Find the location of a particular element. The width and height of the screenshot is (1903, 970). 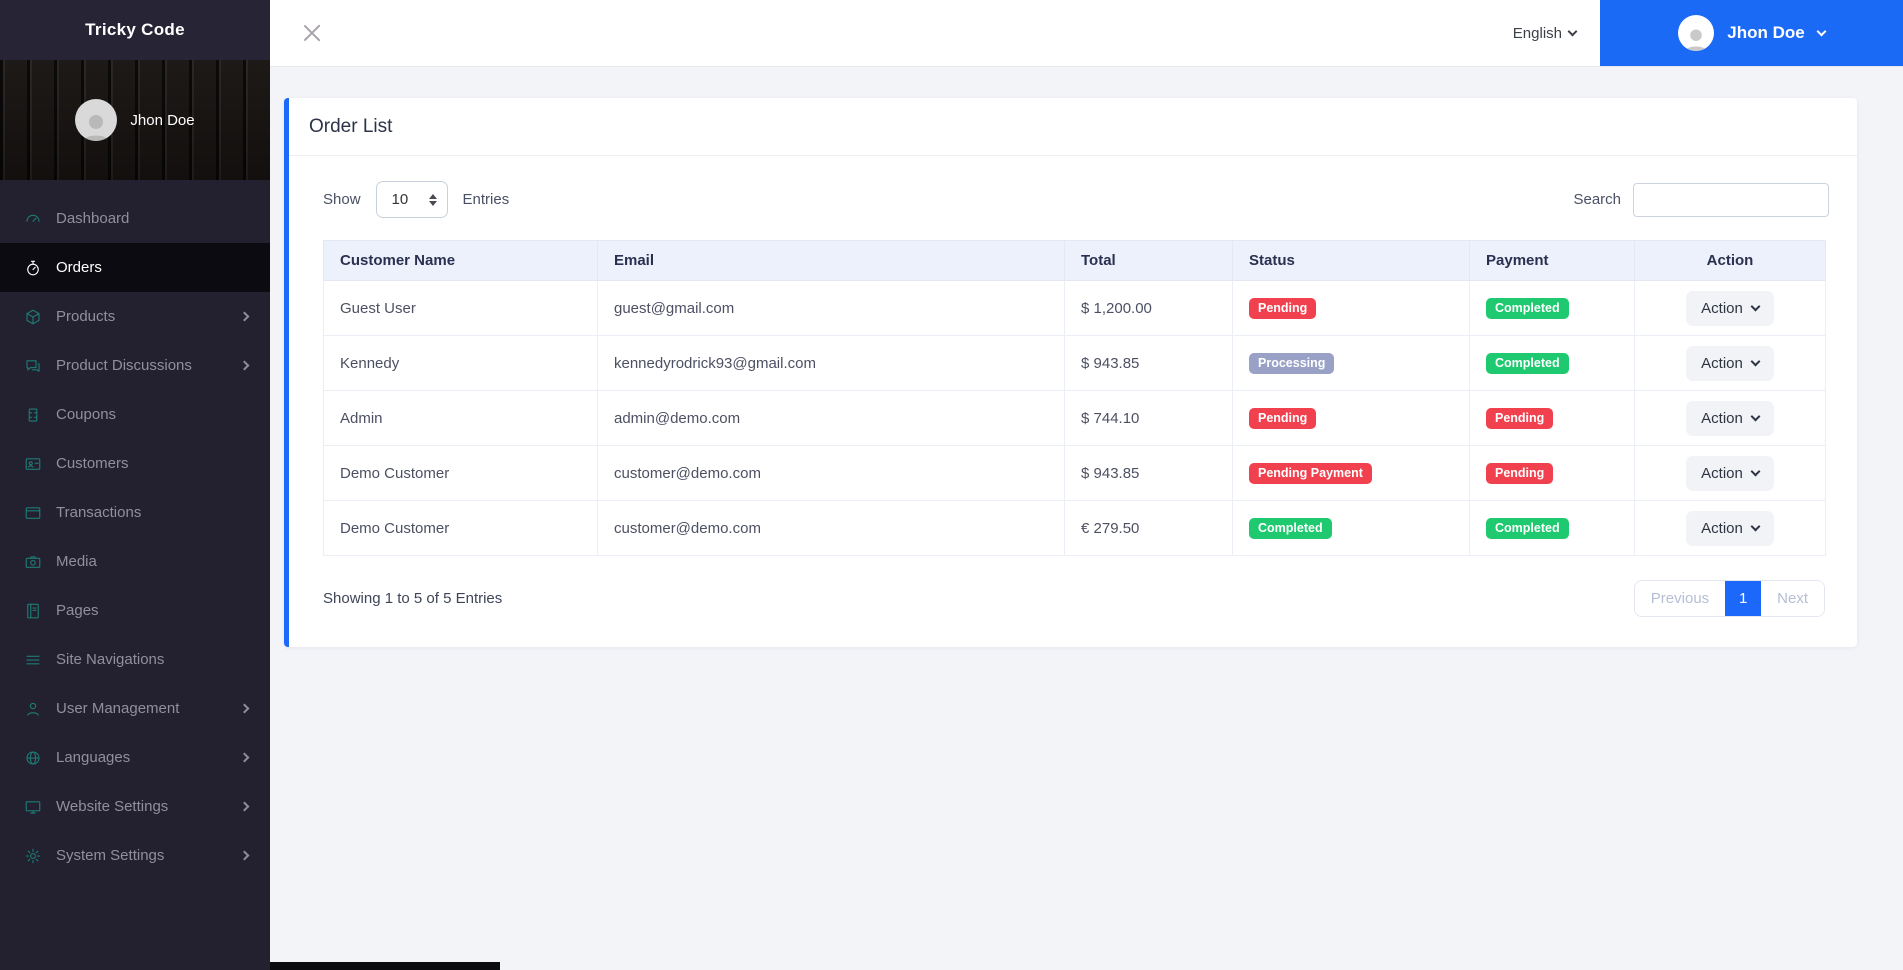

user-menu: Jhon Doe is located at coordinates (1751, 33).